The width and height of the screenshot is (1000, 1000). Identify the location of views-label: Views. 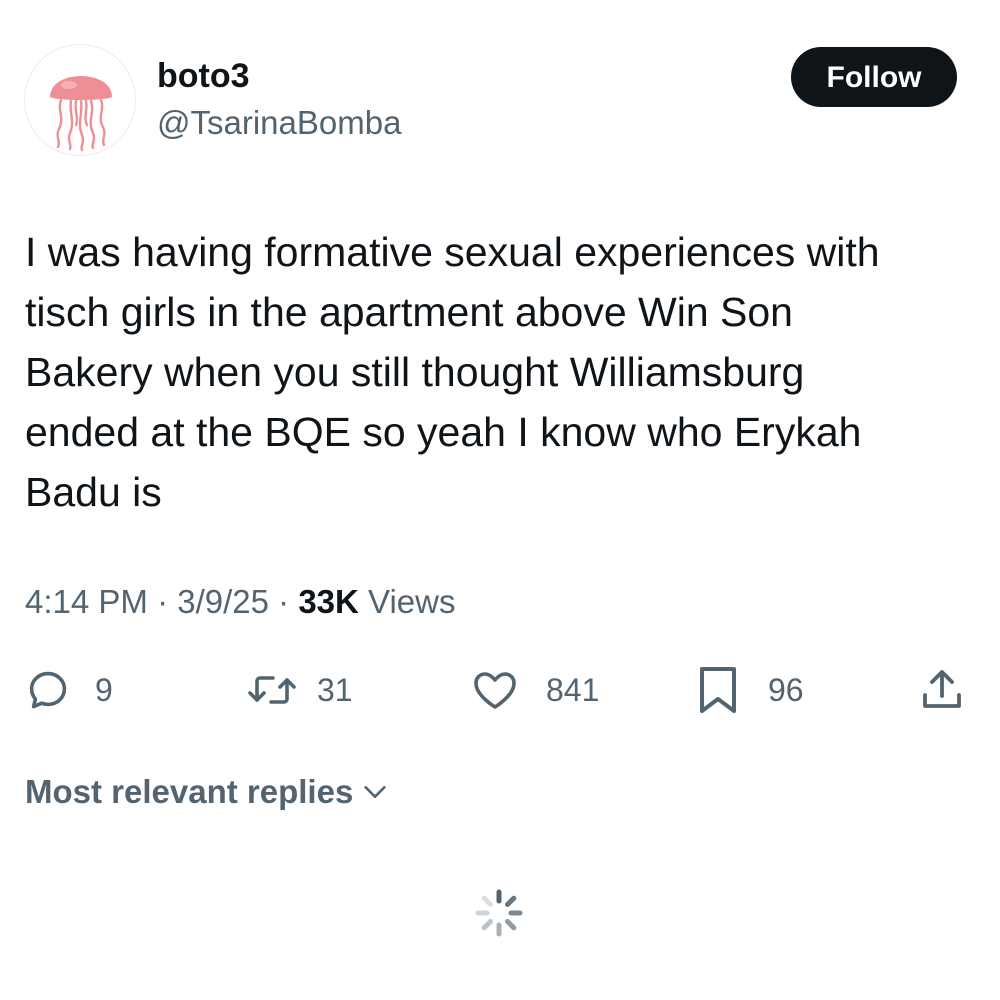
(407, 601).